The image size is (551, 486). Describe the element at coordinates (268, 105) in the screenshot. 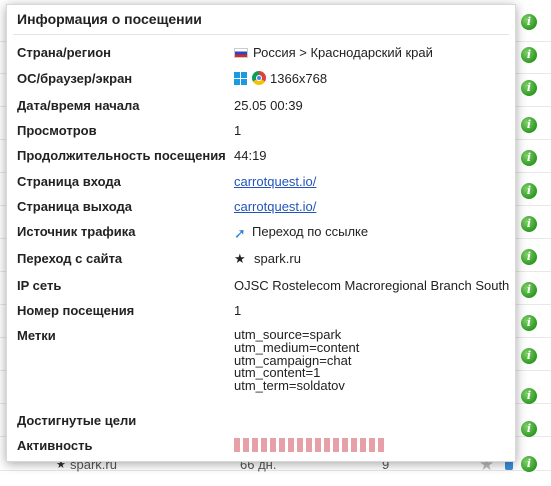

I see `value-start-time: 25.05 00:39` at that location.